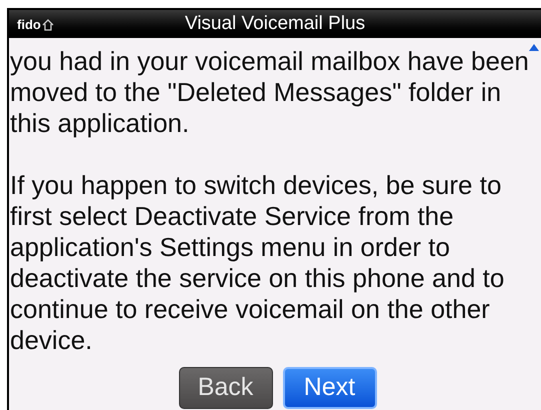 The width and height of the screenshot is (541, 410). I want to click on home-icon, so click(48, 24).